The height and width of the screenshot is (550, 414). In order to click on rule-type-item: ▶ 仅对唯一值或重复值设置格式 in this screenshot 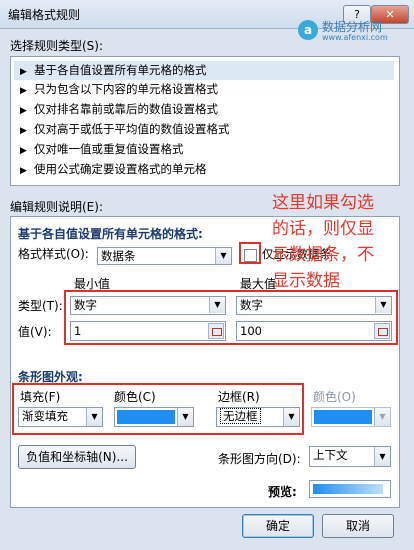, I will do `click(204, 149)`.